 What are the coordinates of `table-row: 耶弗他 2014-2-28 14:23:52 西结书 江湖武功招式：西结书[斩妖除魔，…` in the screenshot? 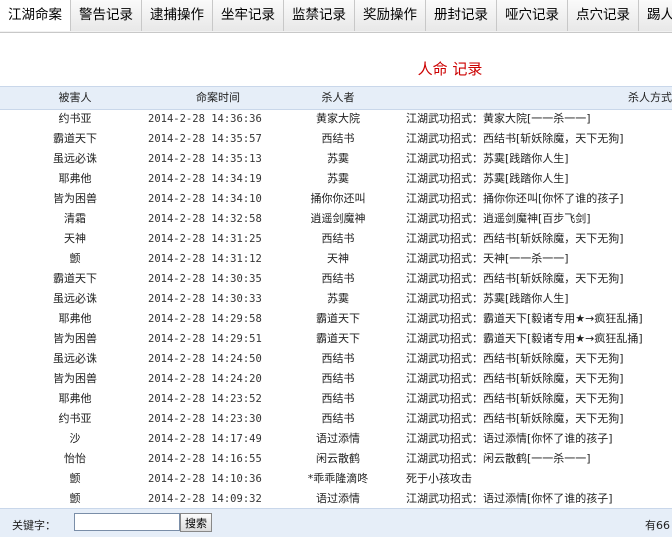 It's located at (336, 399).